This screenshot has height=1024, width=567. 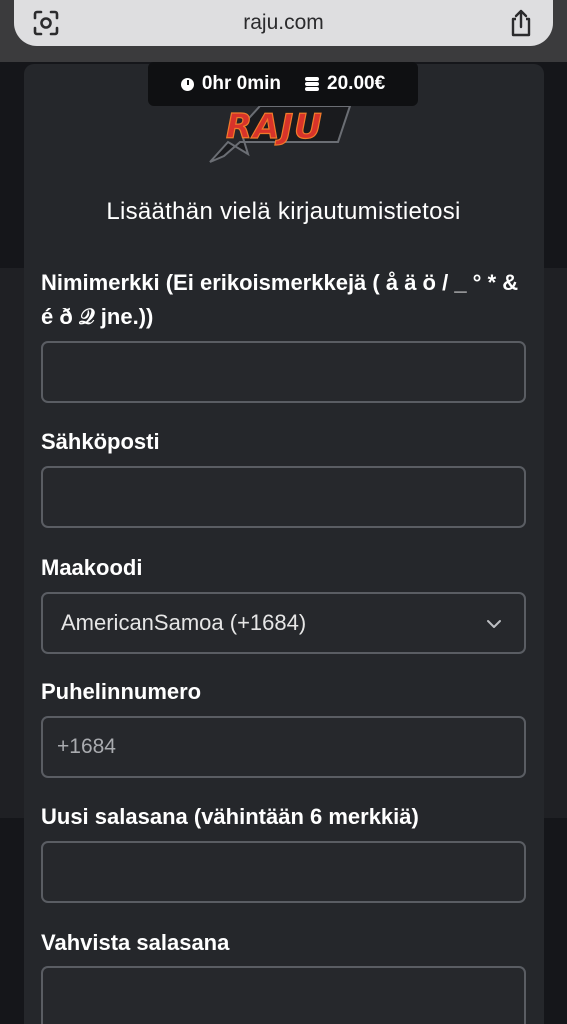 What do you see at coordinates (312, 84) in the screenshot?
I see `coins-icon` at bounding box center [312, 84].